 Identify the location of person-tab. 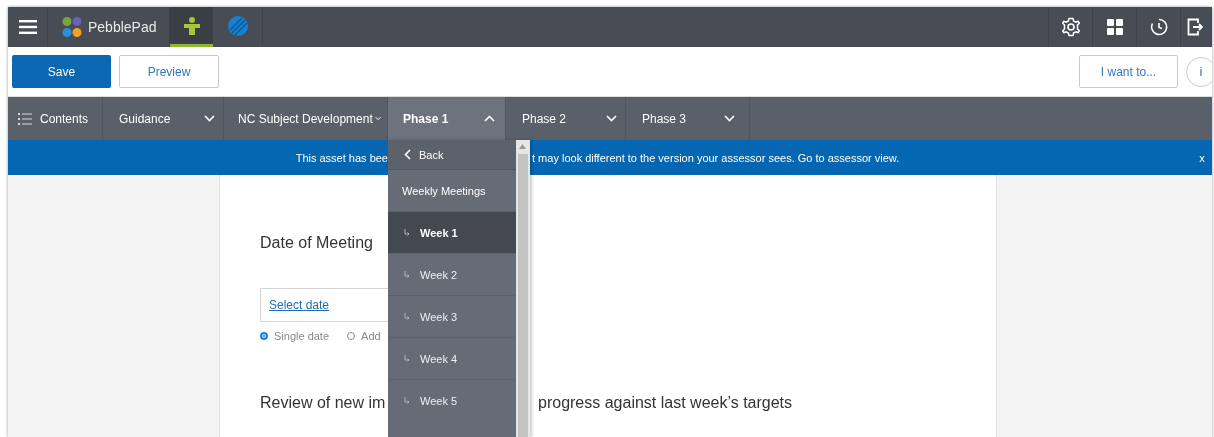
(191, 27).